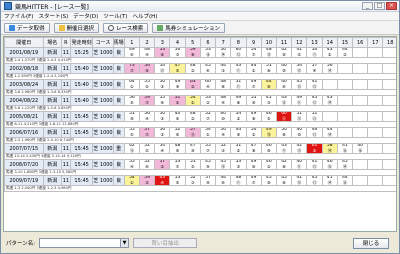  What do you see at coordinates (314, 68) in the screenshot?
I see `horse-cell: 57 ④` at bounding box center [314, 68].